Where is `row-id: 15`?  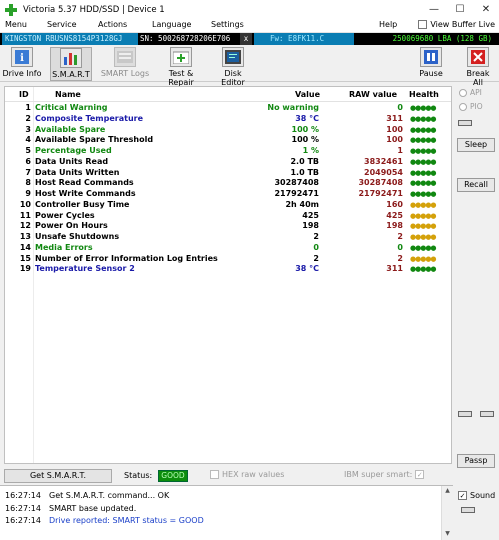 row-id: 15 is located at coordinates (25, 258).